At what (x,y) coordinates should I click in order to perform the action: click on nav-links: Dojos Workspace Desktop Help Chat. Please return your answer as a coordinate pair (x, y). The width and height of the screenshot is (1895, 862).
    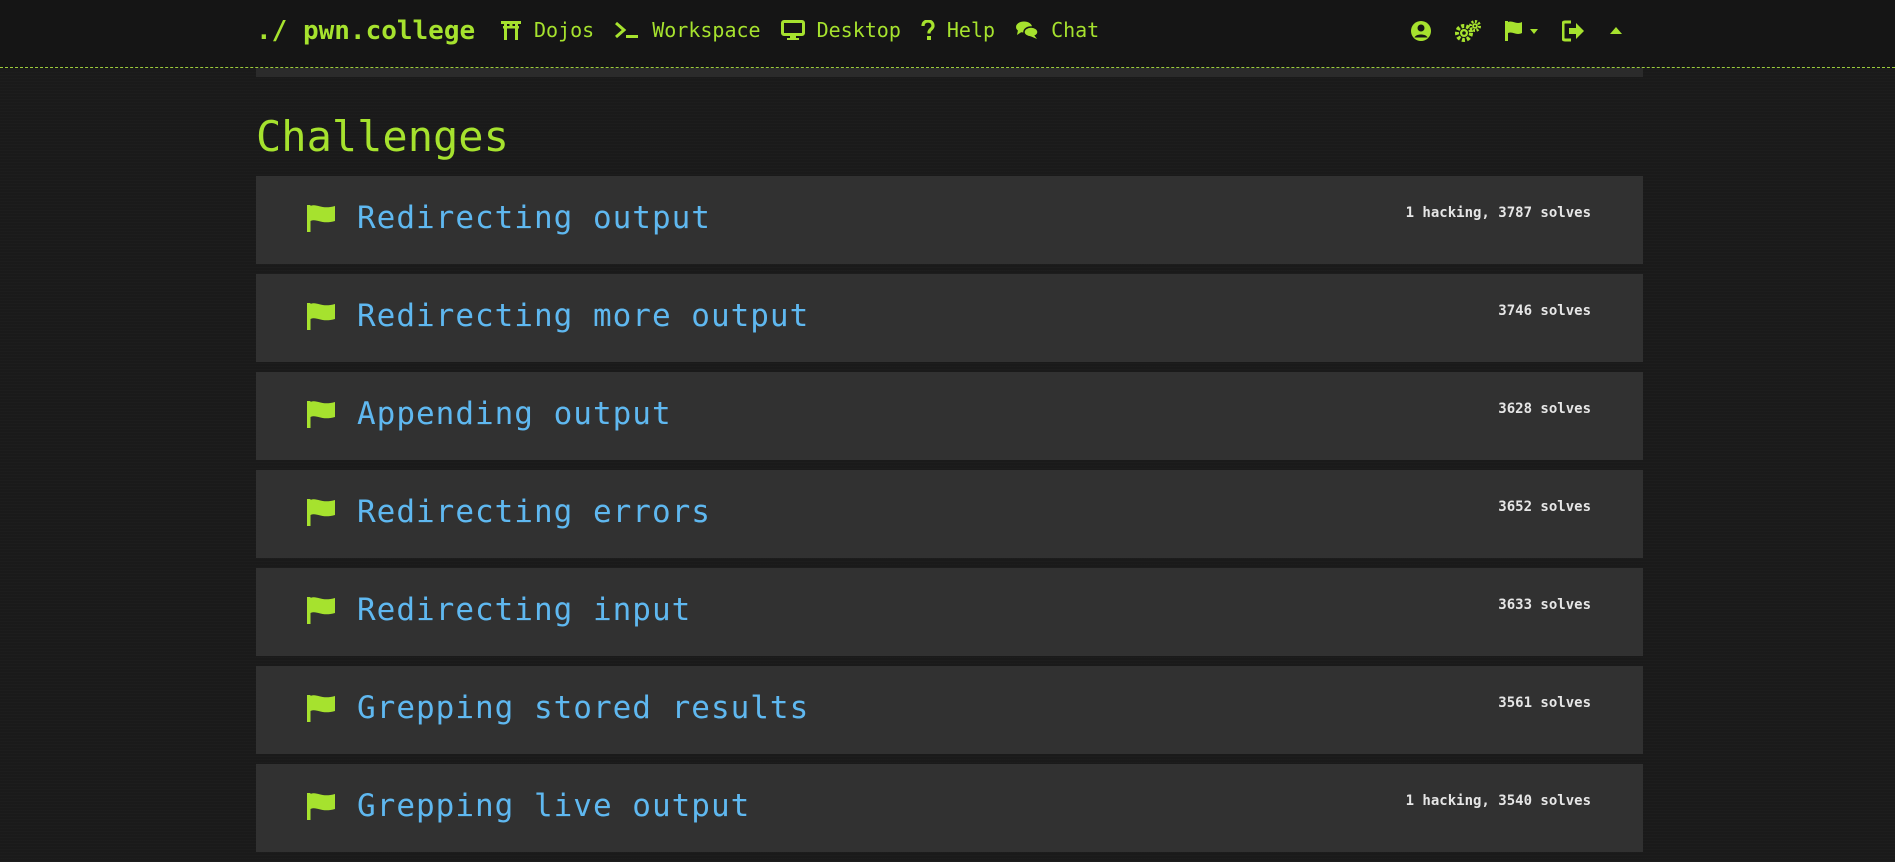
    Looking at the image, I should click on (809, 30).